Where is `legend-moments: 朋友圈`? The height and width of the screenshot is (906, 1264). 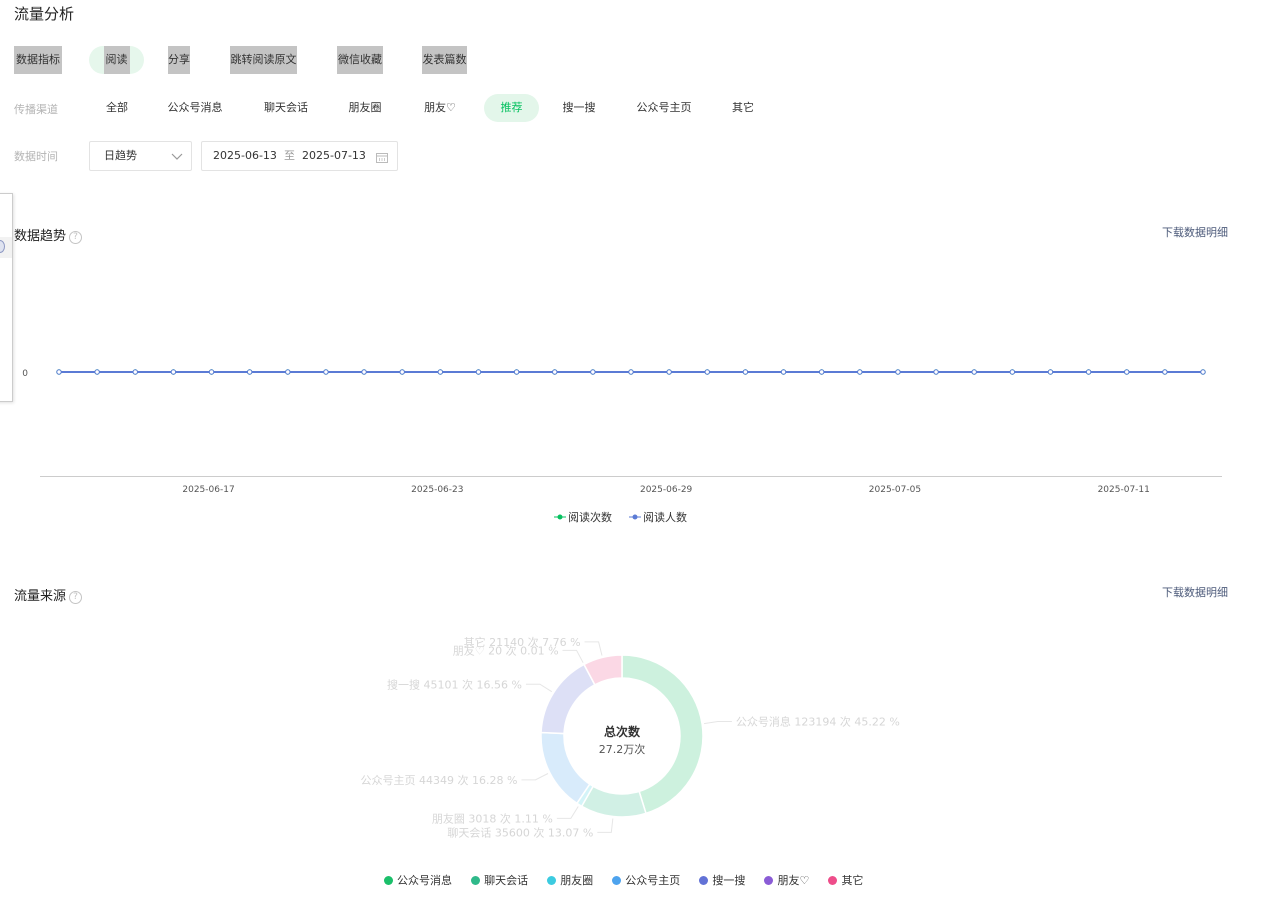
legend-moments: 朋友圈 is located at coordinates (570, 880).